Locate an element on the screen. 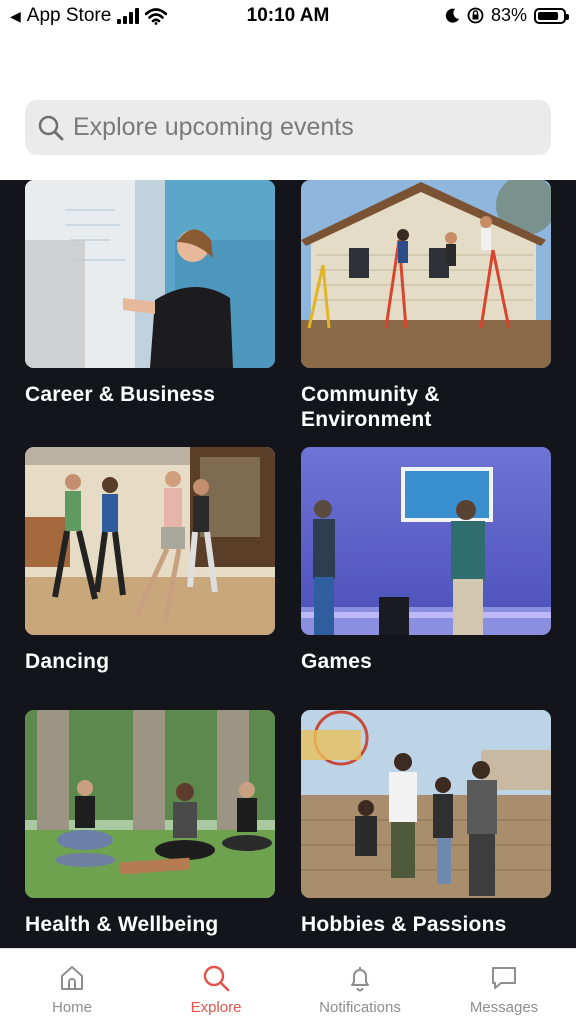 The width and height of the screenshot is (576, 1024). search-bar is located at coordinates (288, 127).